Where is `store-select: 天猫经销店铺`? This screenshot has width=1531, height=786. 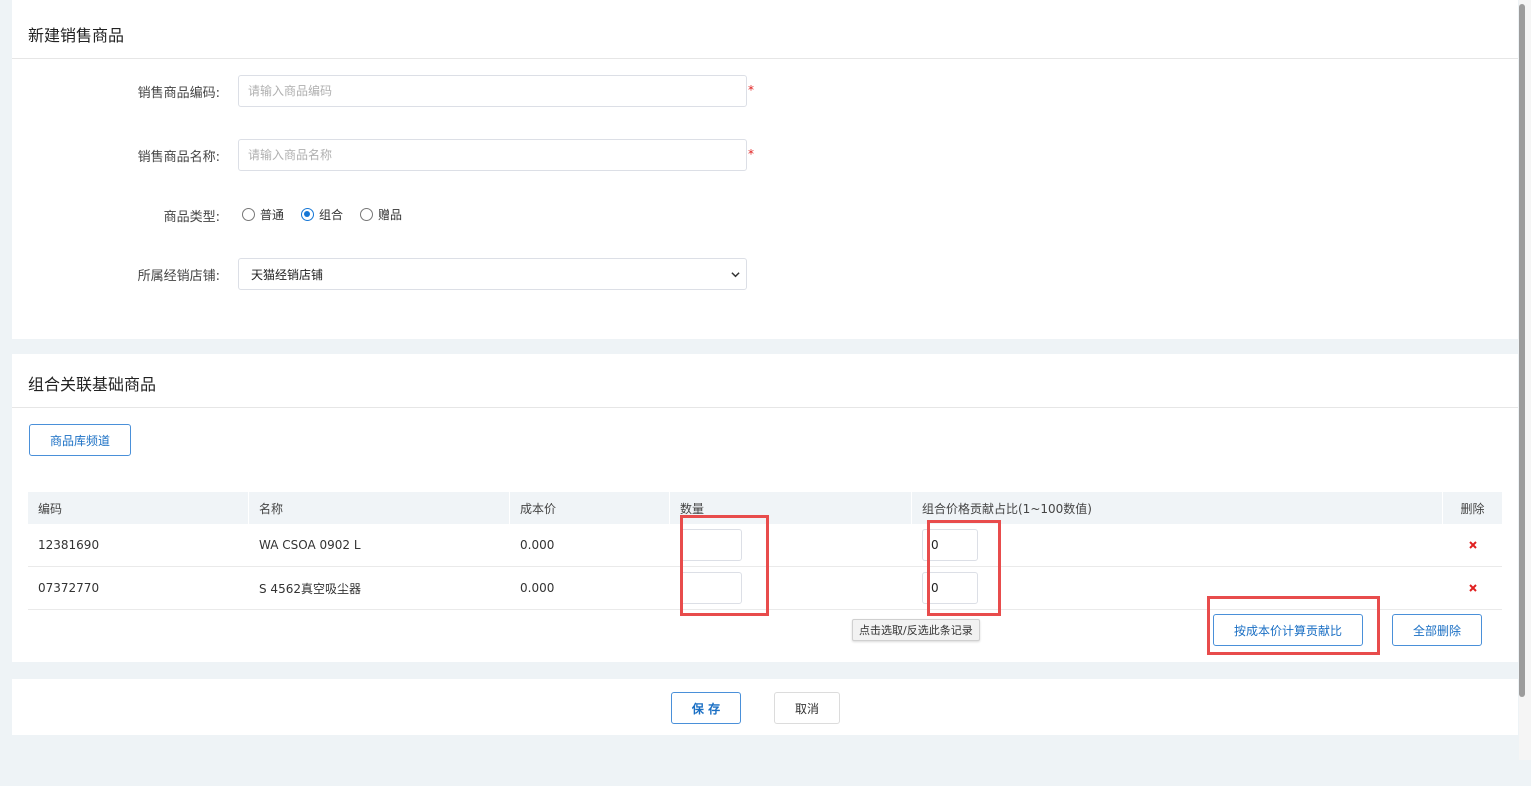 store-select: 天猫经销店铺 is located at coordinates (492, 274).